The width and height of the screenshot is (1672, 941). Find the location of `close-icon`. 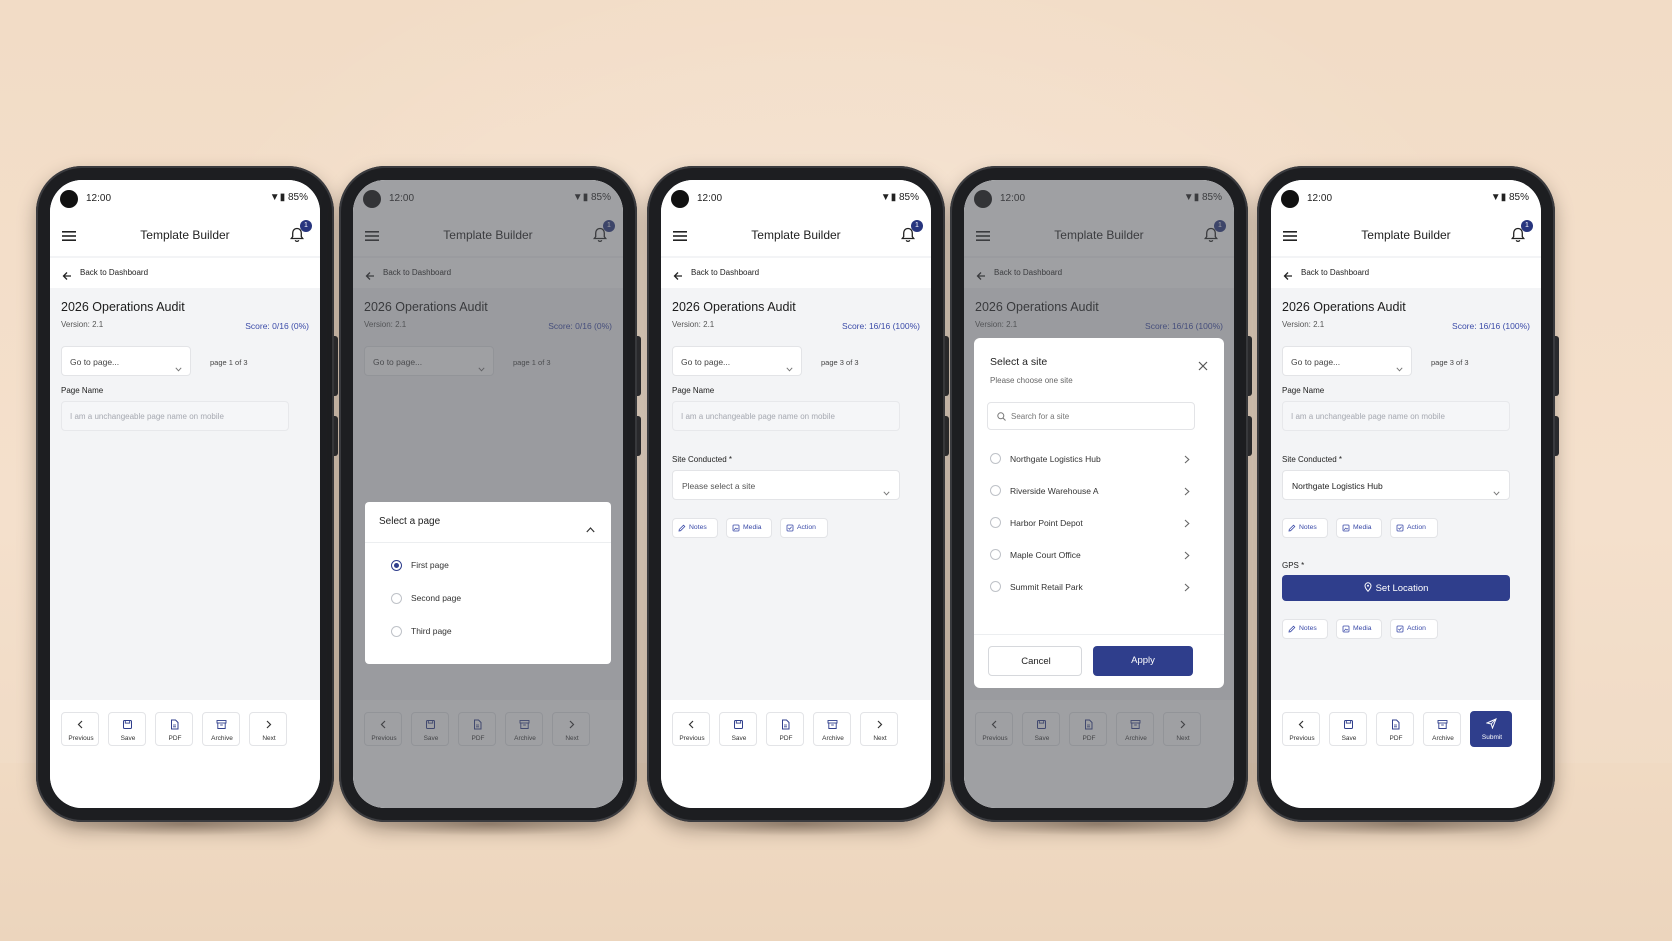

close-icon is located at coordinates (1203, 364).